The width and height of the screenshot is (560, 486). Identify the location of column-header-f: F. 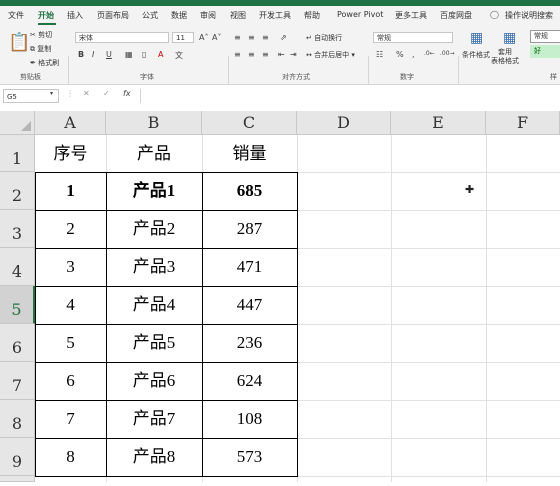
(523, 123).